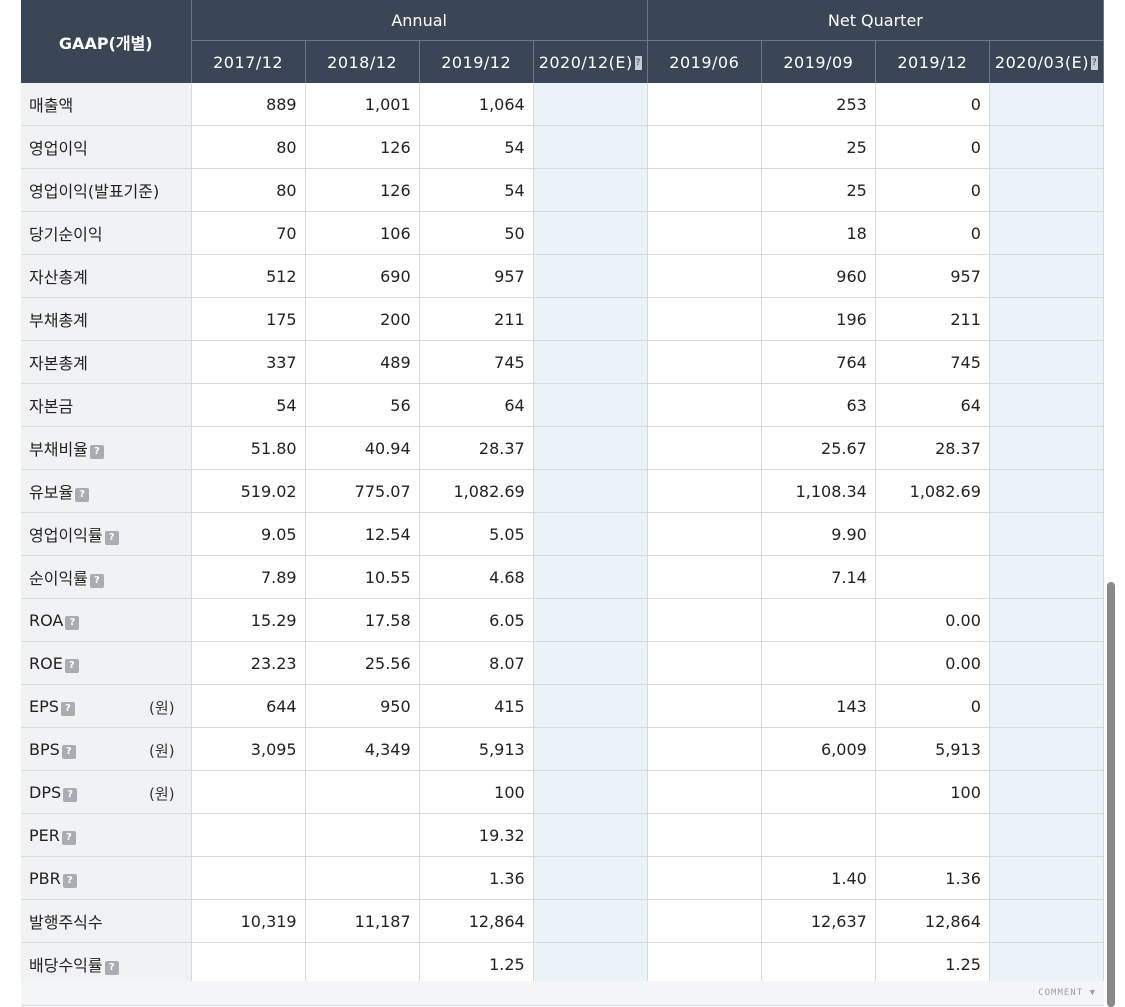 This screenshot has height=1007, width=1125. Describe the element at coordinates (476, 61) in the screenshot. I see `period-header-2: 2019/12` at that location.